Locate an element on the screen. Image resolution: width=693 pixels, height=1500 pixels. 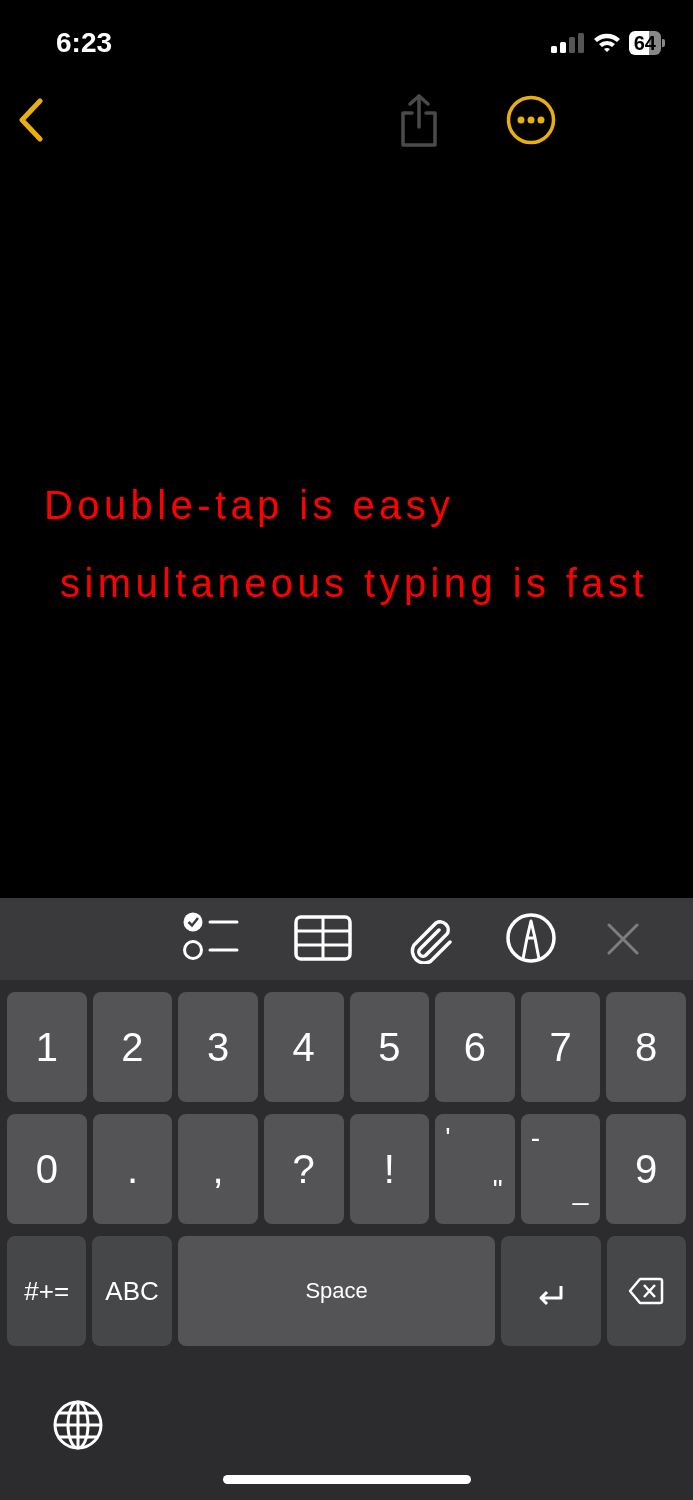
note-text: simultaneous typing is fast is located at coordinates (354, 583).